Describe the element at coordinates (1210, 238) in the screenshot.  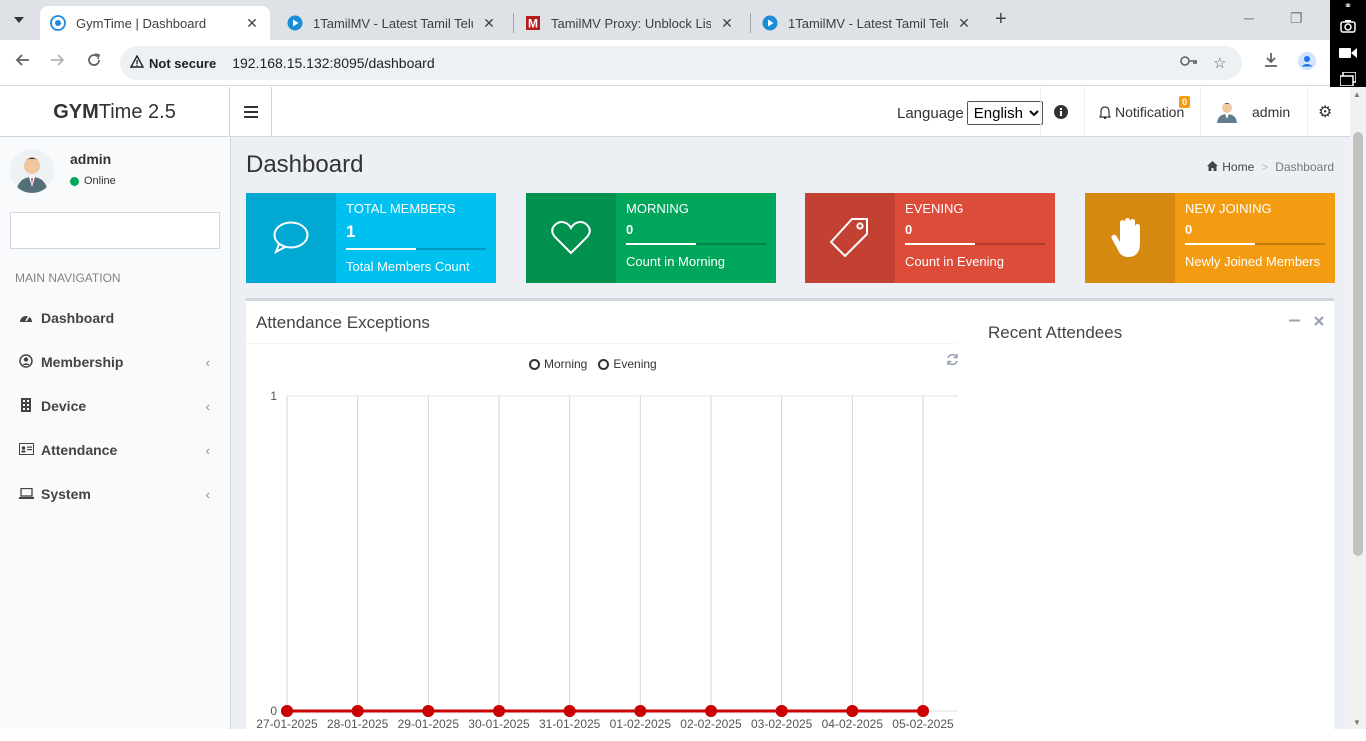
I see `info-box-new-joining: NEW JOINING 0 Newly Joined Members` at that location.